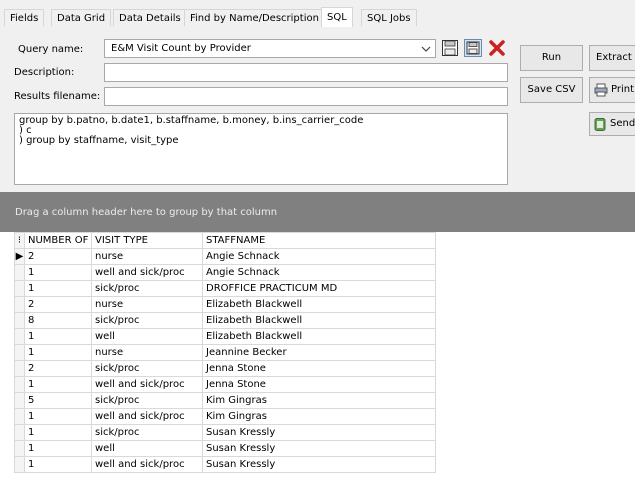  What do you see at coordinates (58, 400) in the screenshot?
I see `cell-number-of: 5` at bounding box center [58, 400].